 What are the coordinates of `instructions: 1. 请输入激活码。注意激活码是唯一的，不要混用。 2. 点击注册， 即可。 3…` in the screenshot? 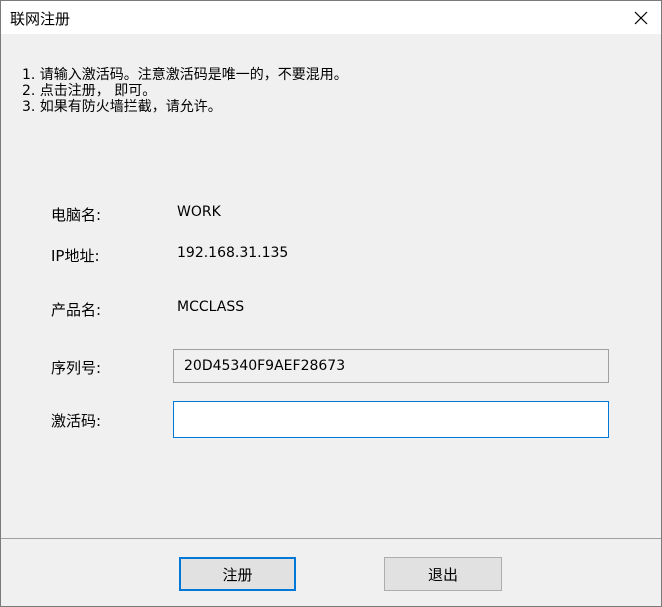 It's located at (185, 91).